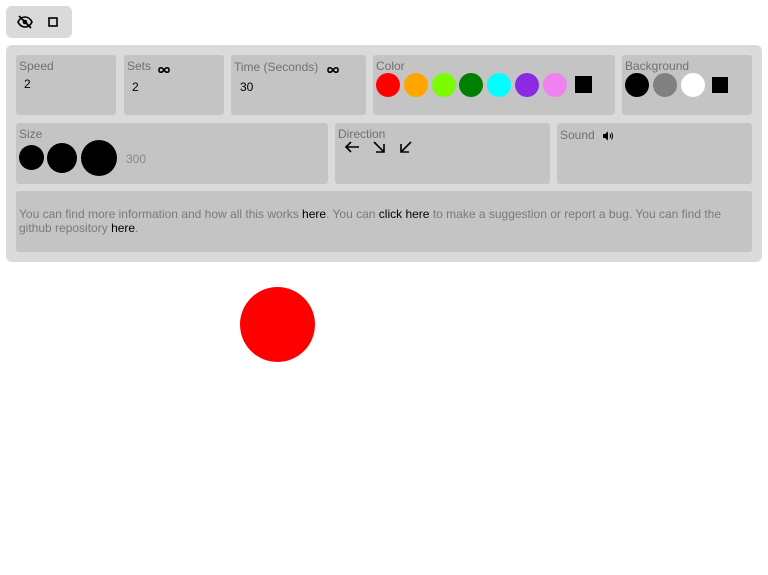  I want to click on arrow-left-icon, so click(352, 149).